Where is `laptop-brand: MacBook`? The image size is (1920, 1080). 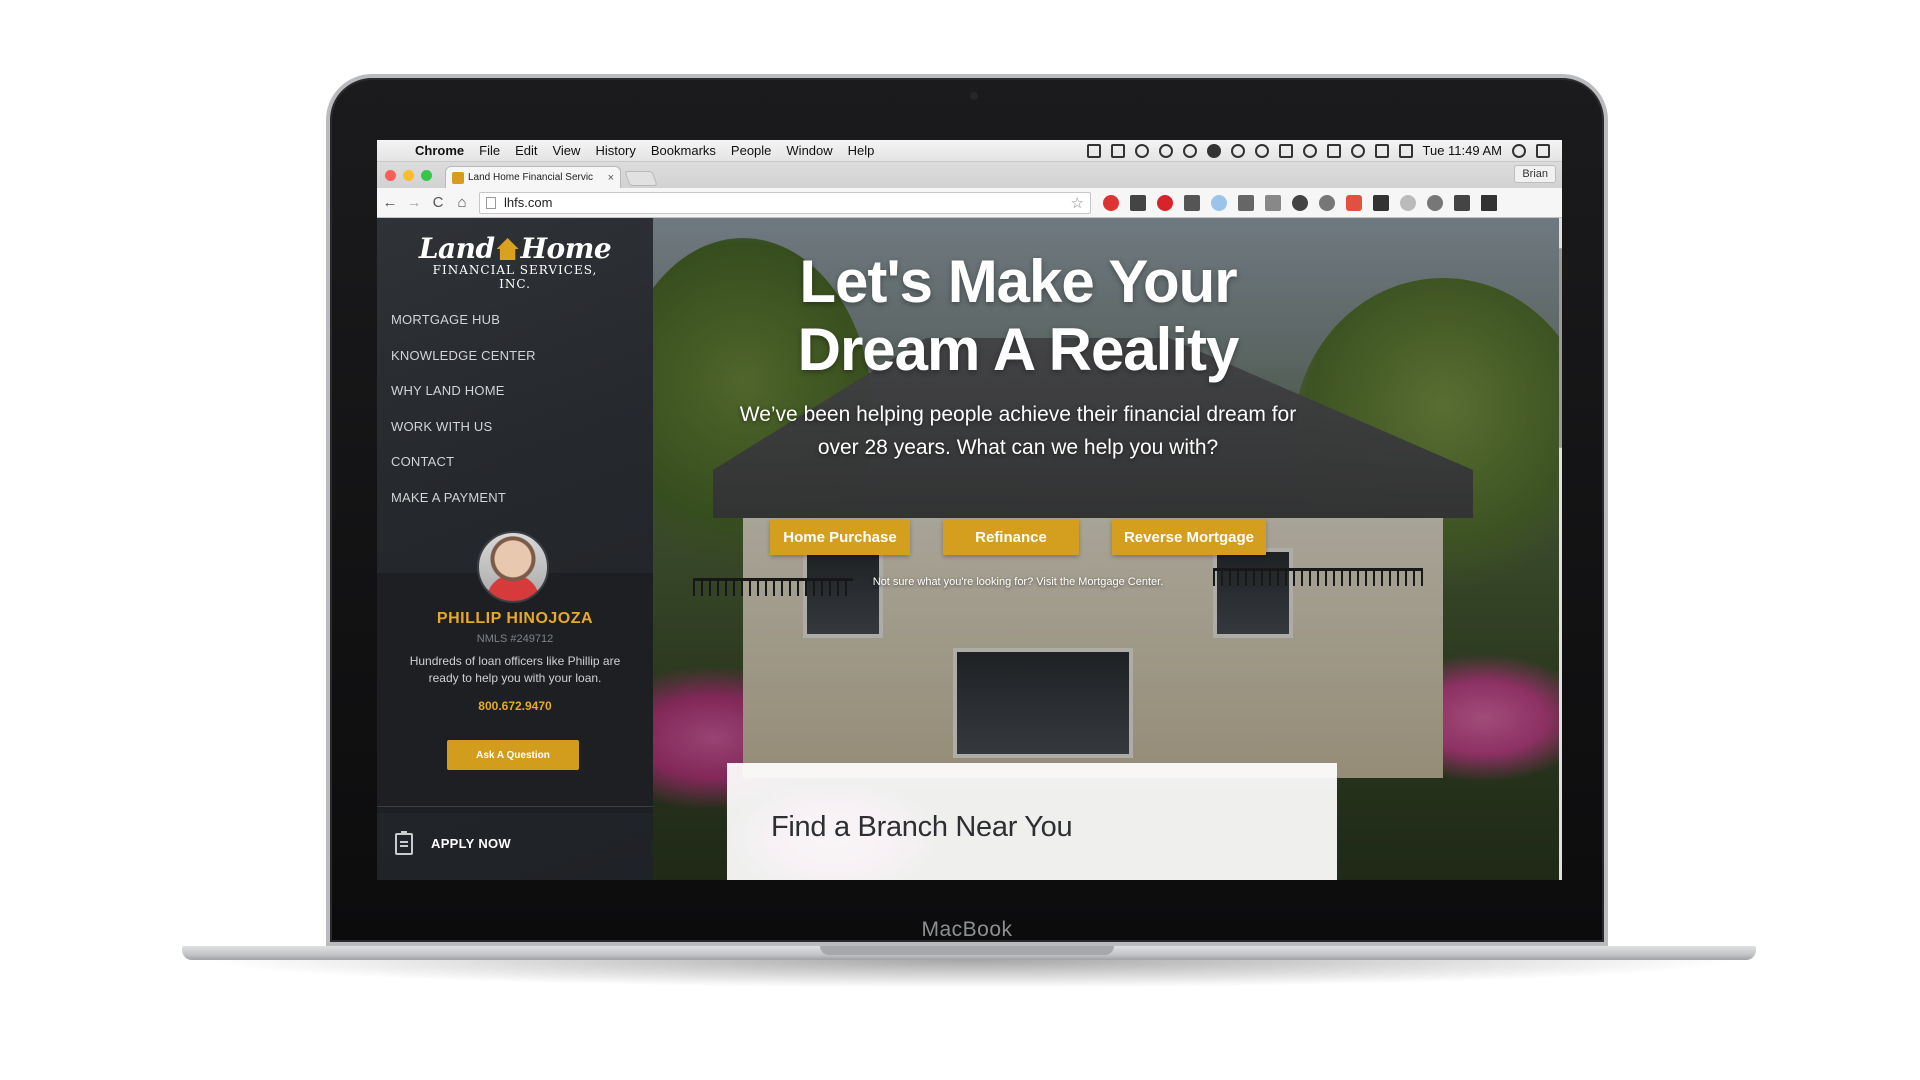
laptop-brand: MacBook is located at coordinates (967, 929).